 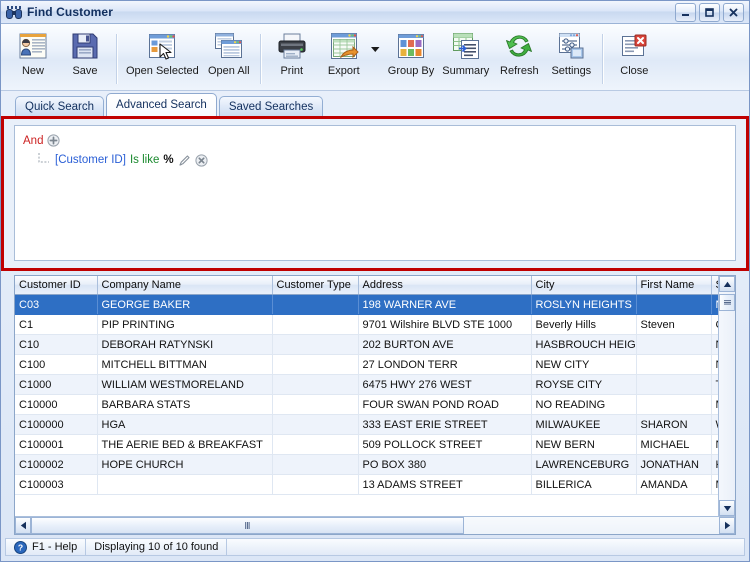 I want to click on cell-address: 202 BURTON AVE, so click(x=445, y=344).